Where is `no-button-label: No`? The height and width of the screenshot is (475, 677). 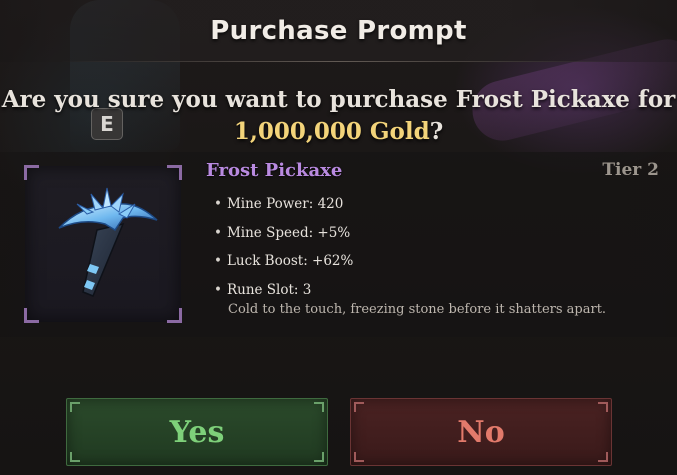 no-button-label: No is located at coordinates (481, 432).